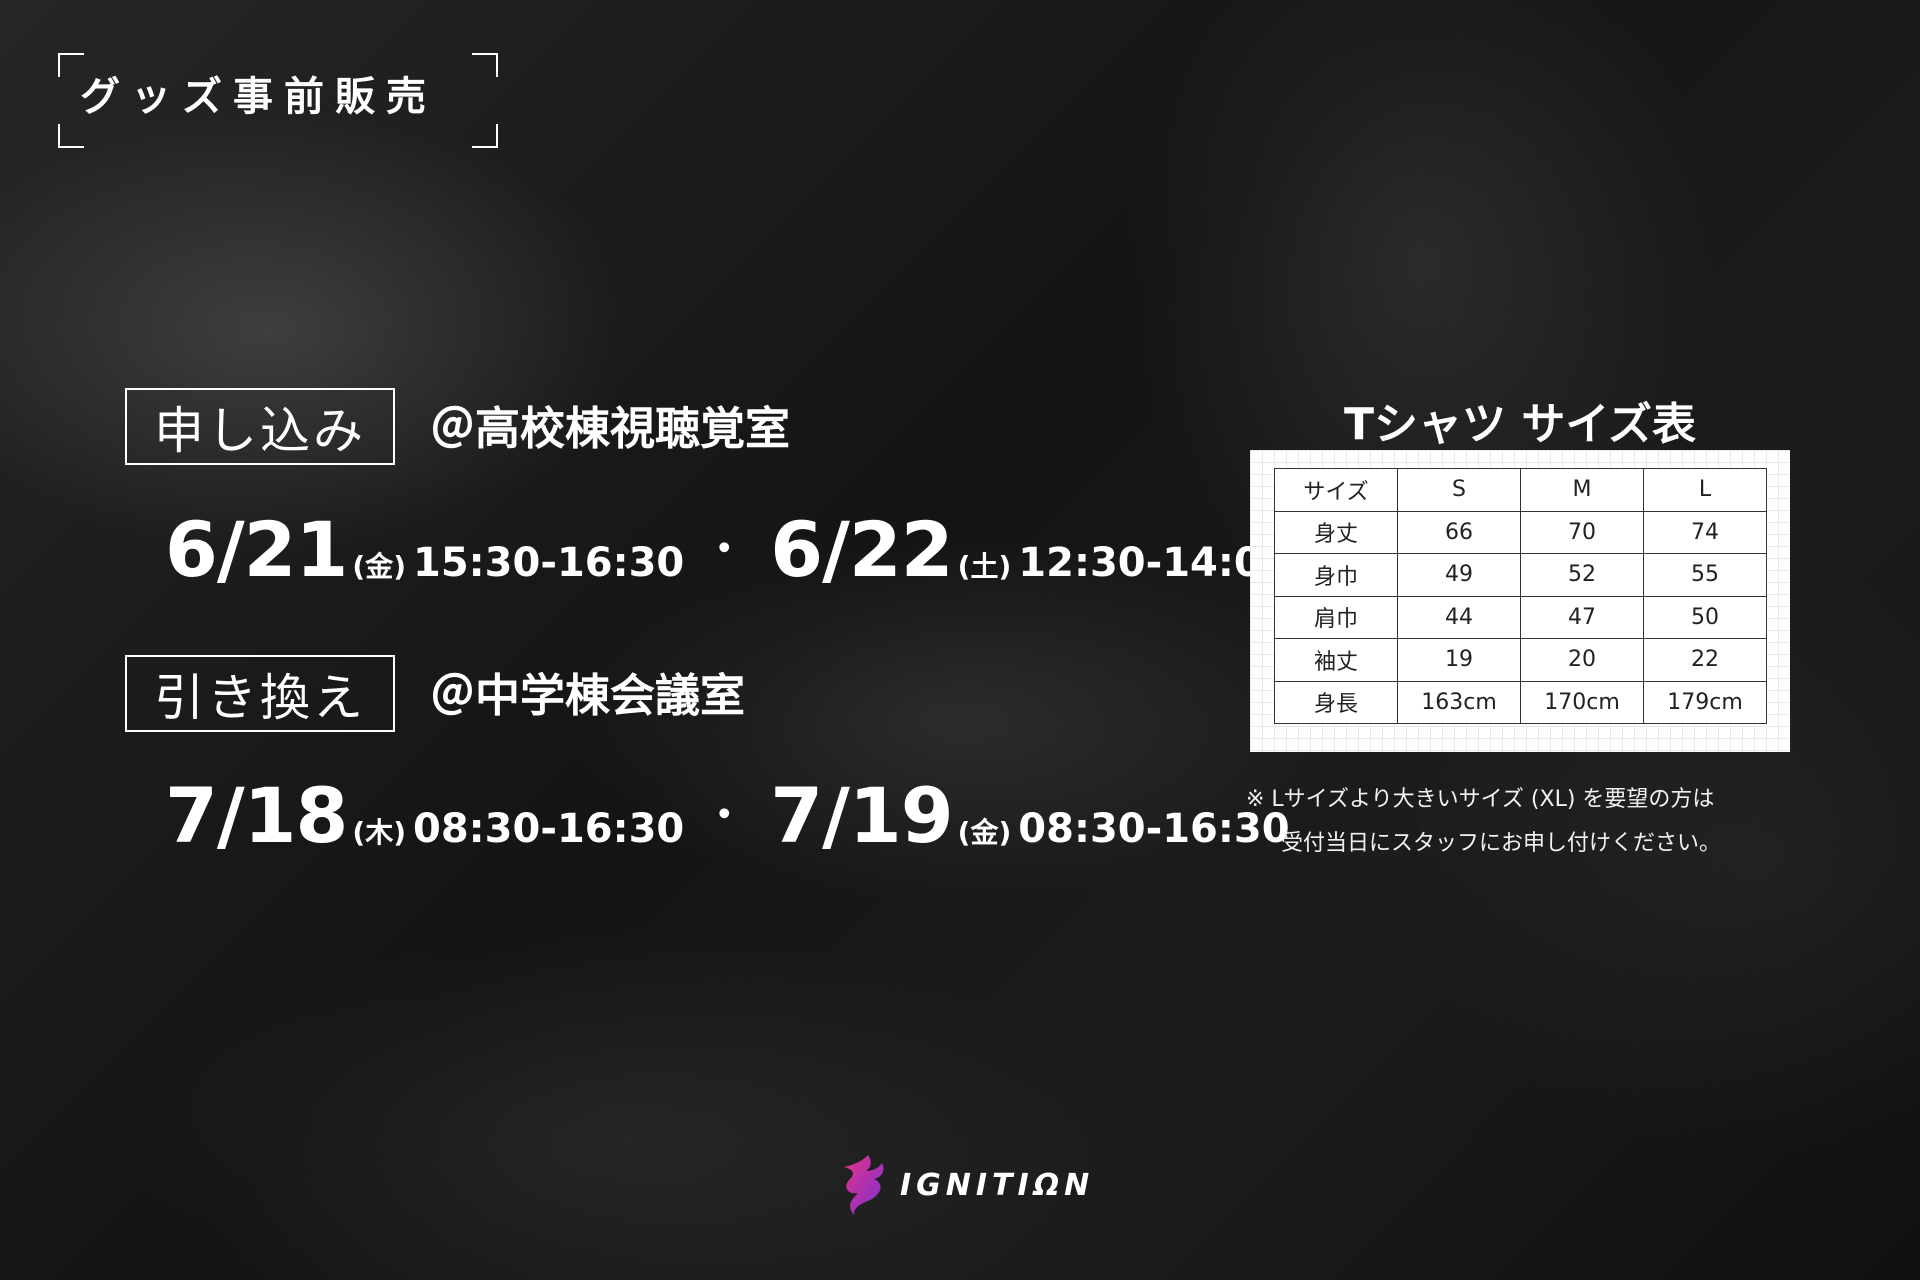  What do you see at coordinates (256, 549) in the screenshot?
I see `session-date: 6/21` at bounding box center [256, 549].